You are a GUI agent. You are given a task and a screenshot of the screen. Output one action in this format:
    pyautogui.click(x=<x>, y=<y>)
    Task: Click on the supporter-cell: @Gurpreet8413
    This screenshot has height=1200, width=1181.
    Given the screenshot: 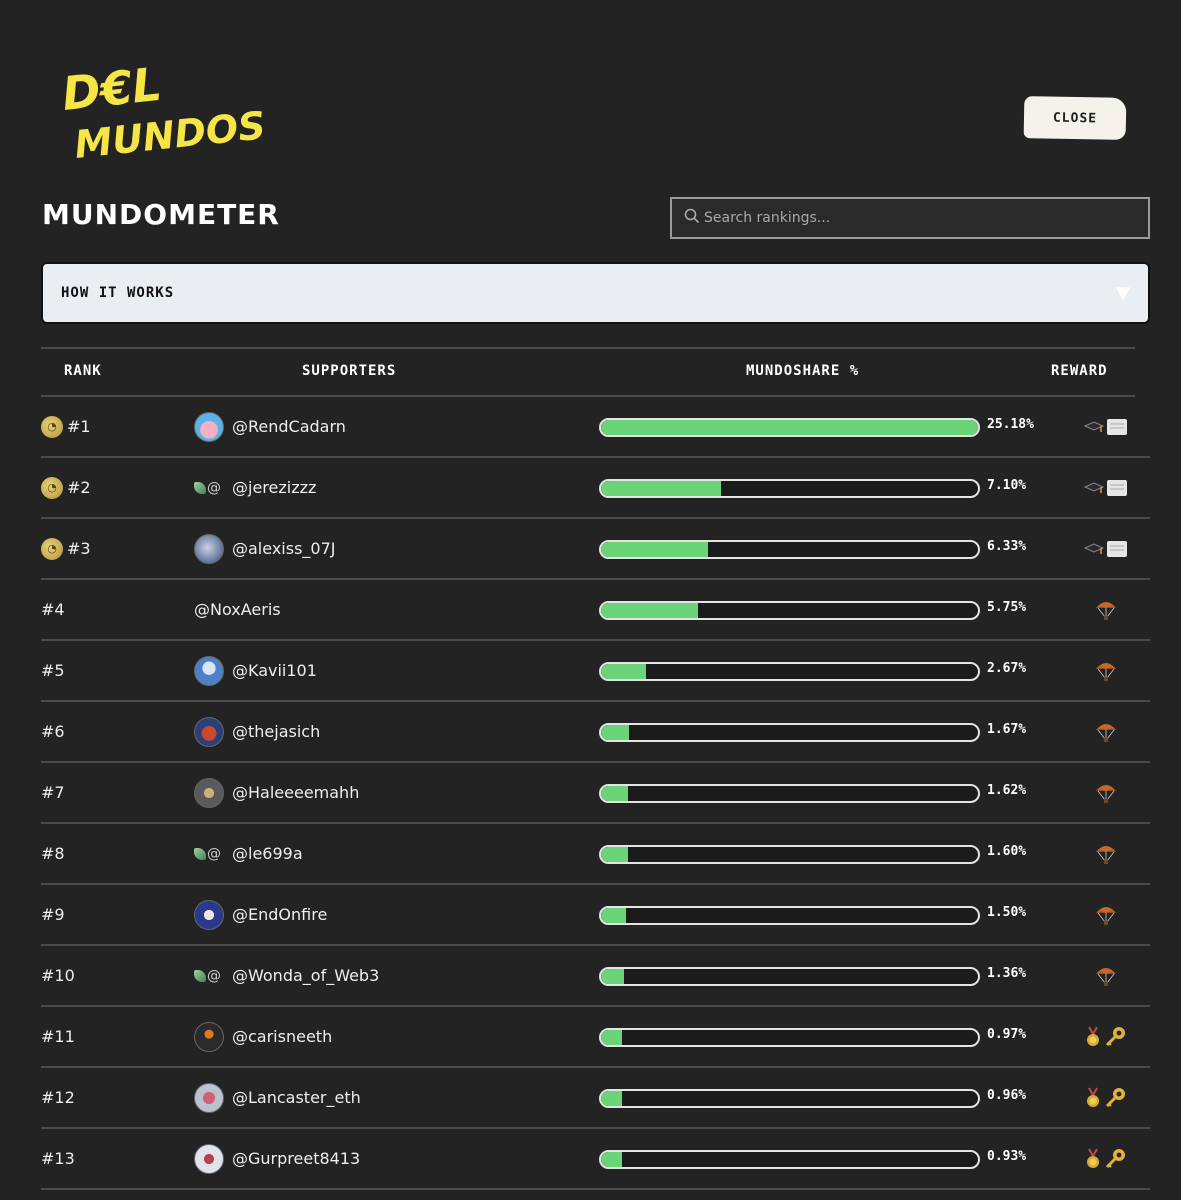 What is the action you would take?
    pyautogui.click(x=277, y=1158)
    